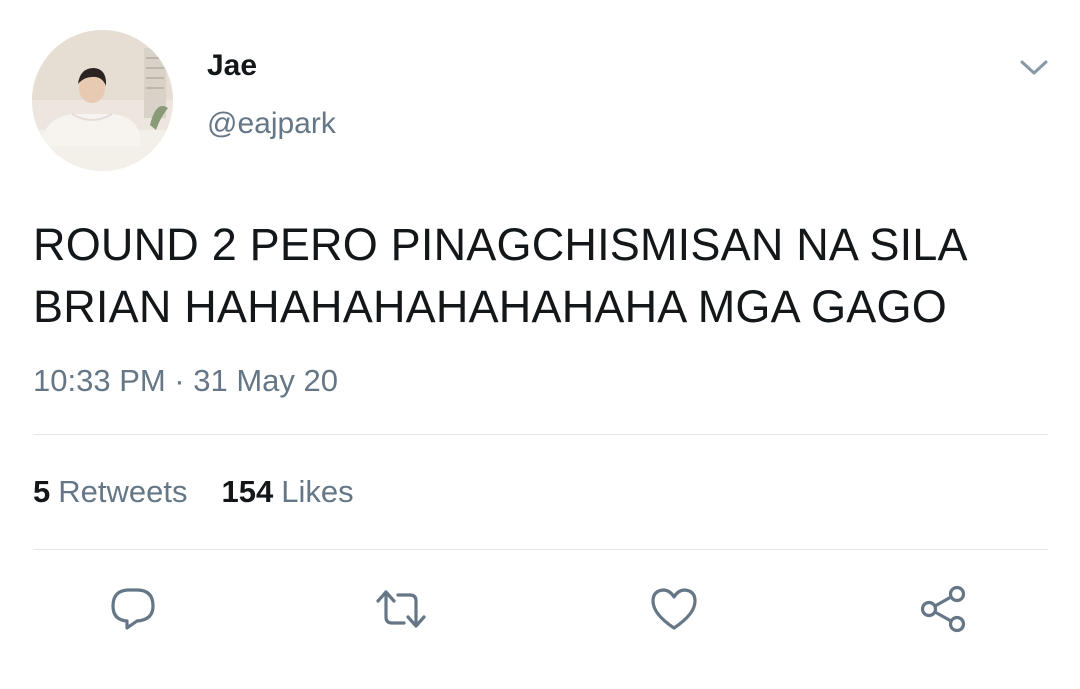 This screenshot has width=1080, height=689. Describe the element at coordinates (1034, 67) in the screenshot. I see `chevron-down-icon` at that location.